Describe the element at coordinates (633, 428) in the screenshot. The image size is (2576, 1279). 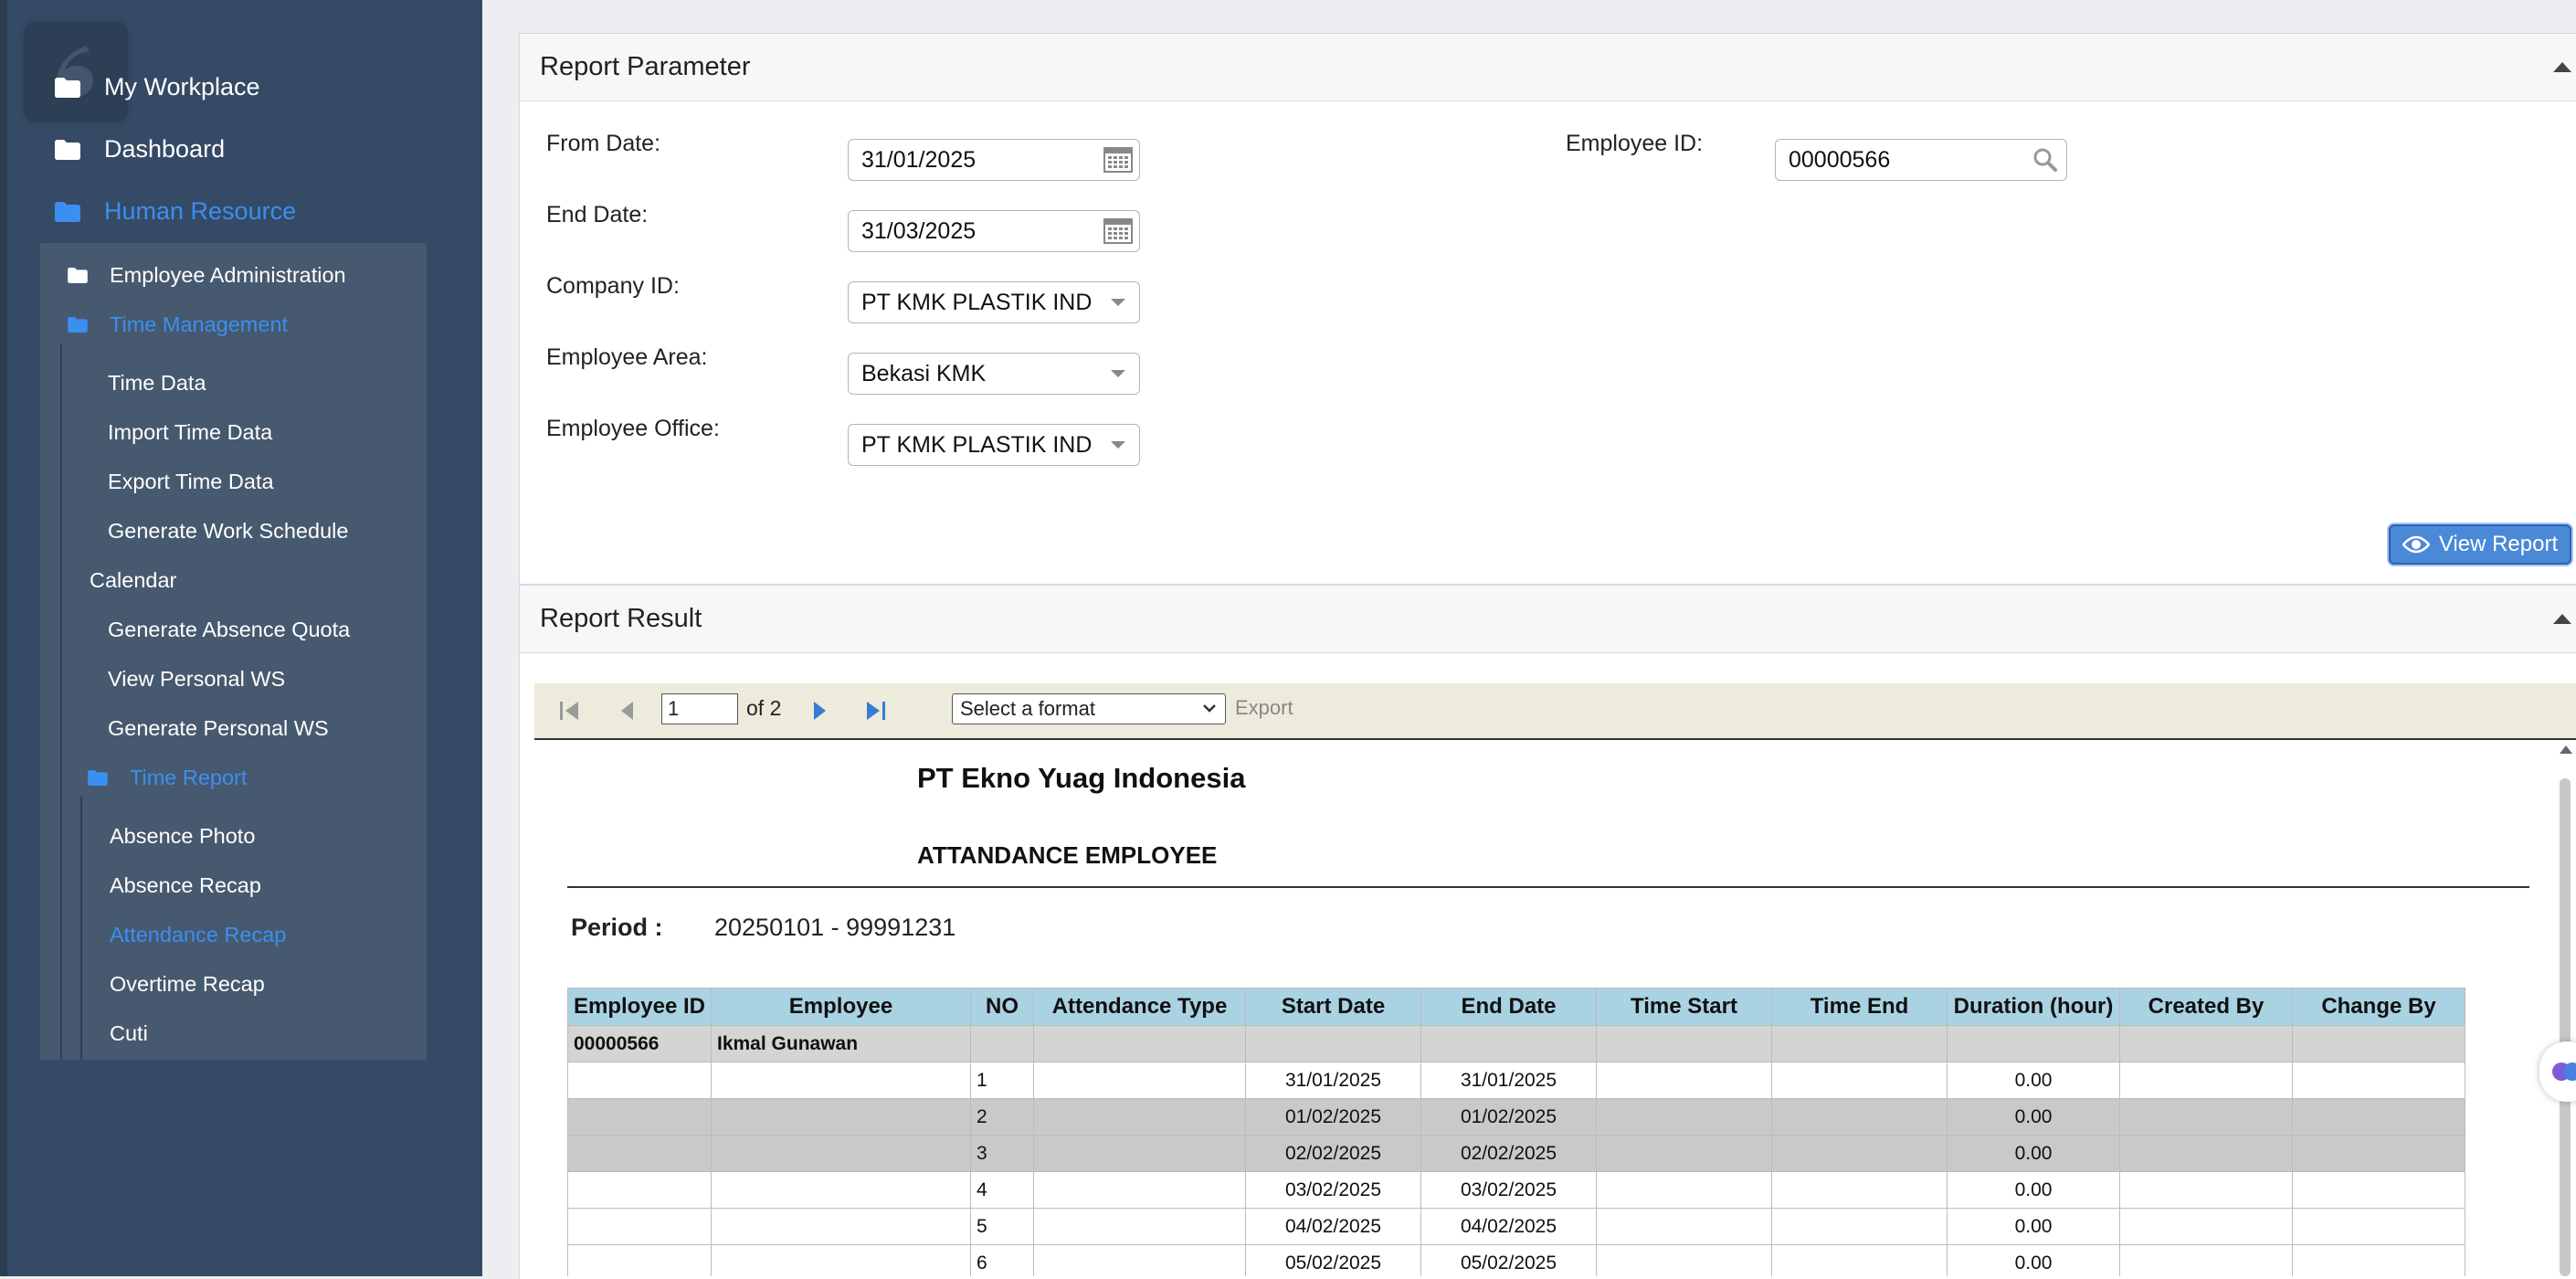
I see `employee-office-label: Employee Office:` at that location.